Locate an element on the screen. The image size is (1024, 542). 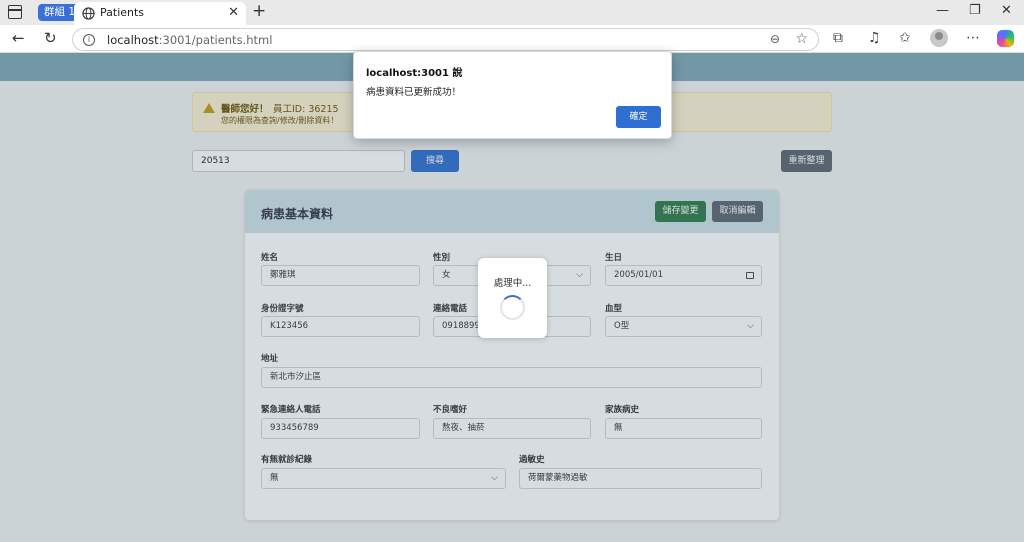
tab-strip: 群組 1 Patients ✕ + — ❐ ✕ is located at coordinates (512, 12).